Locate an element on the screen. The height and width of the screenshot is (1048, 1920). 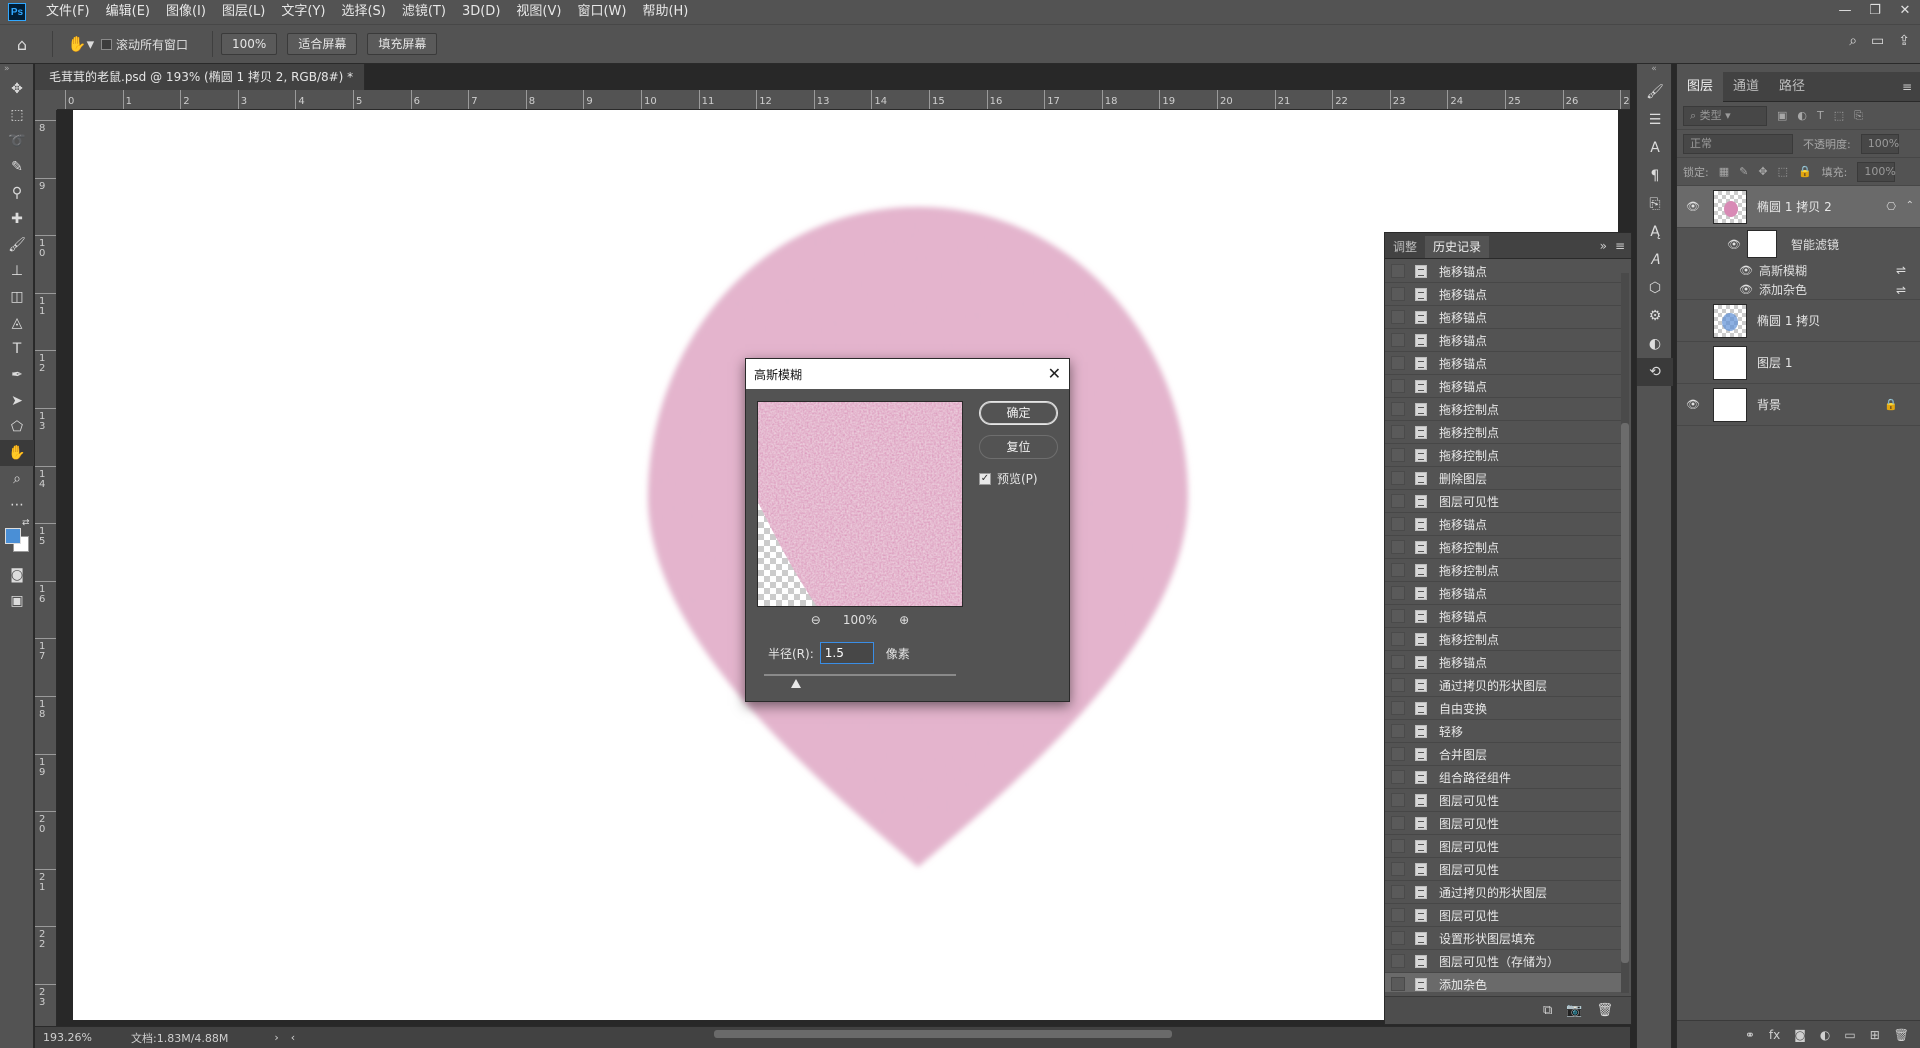
history-item: 图层可见性（存储为） is located at coordinates (1503, 961).